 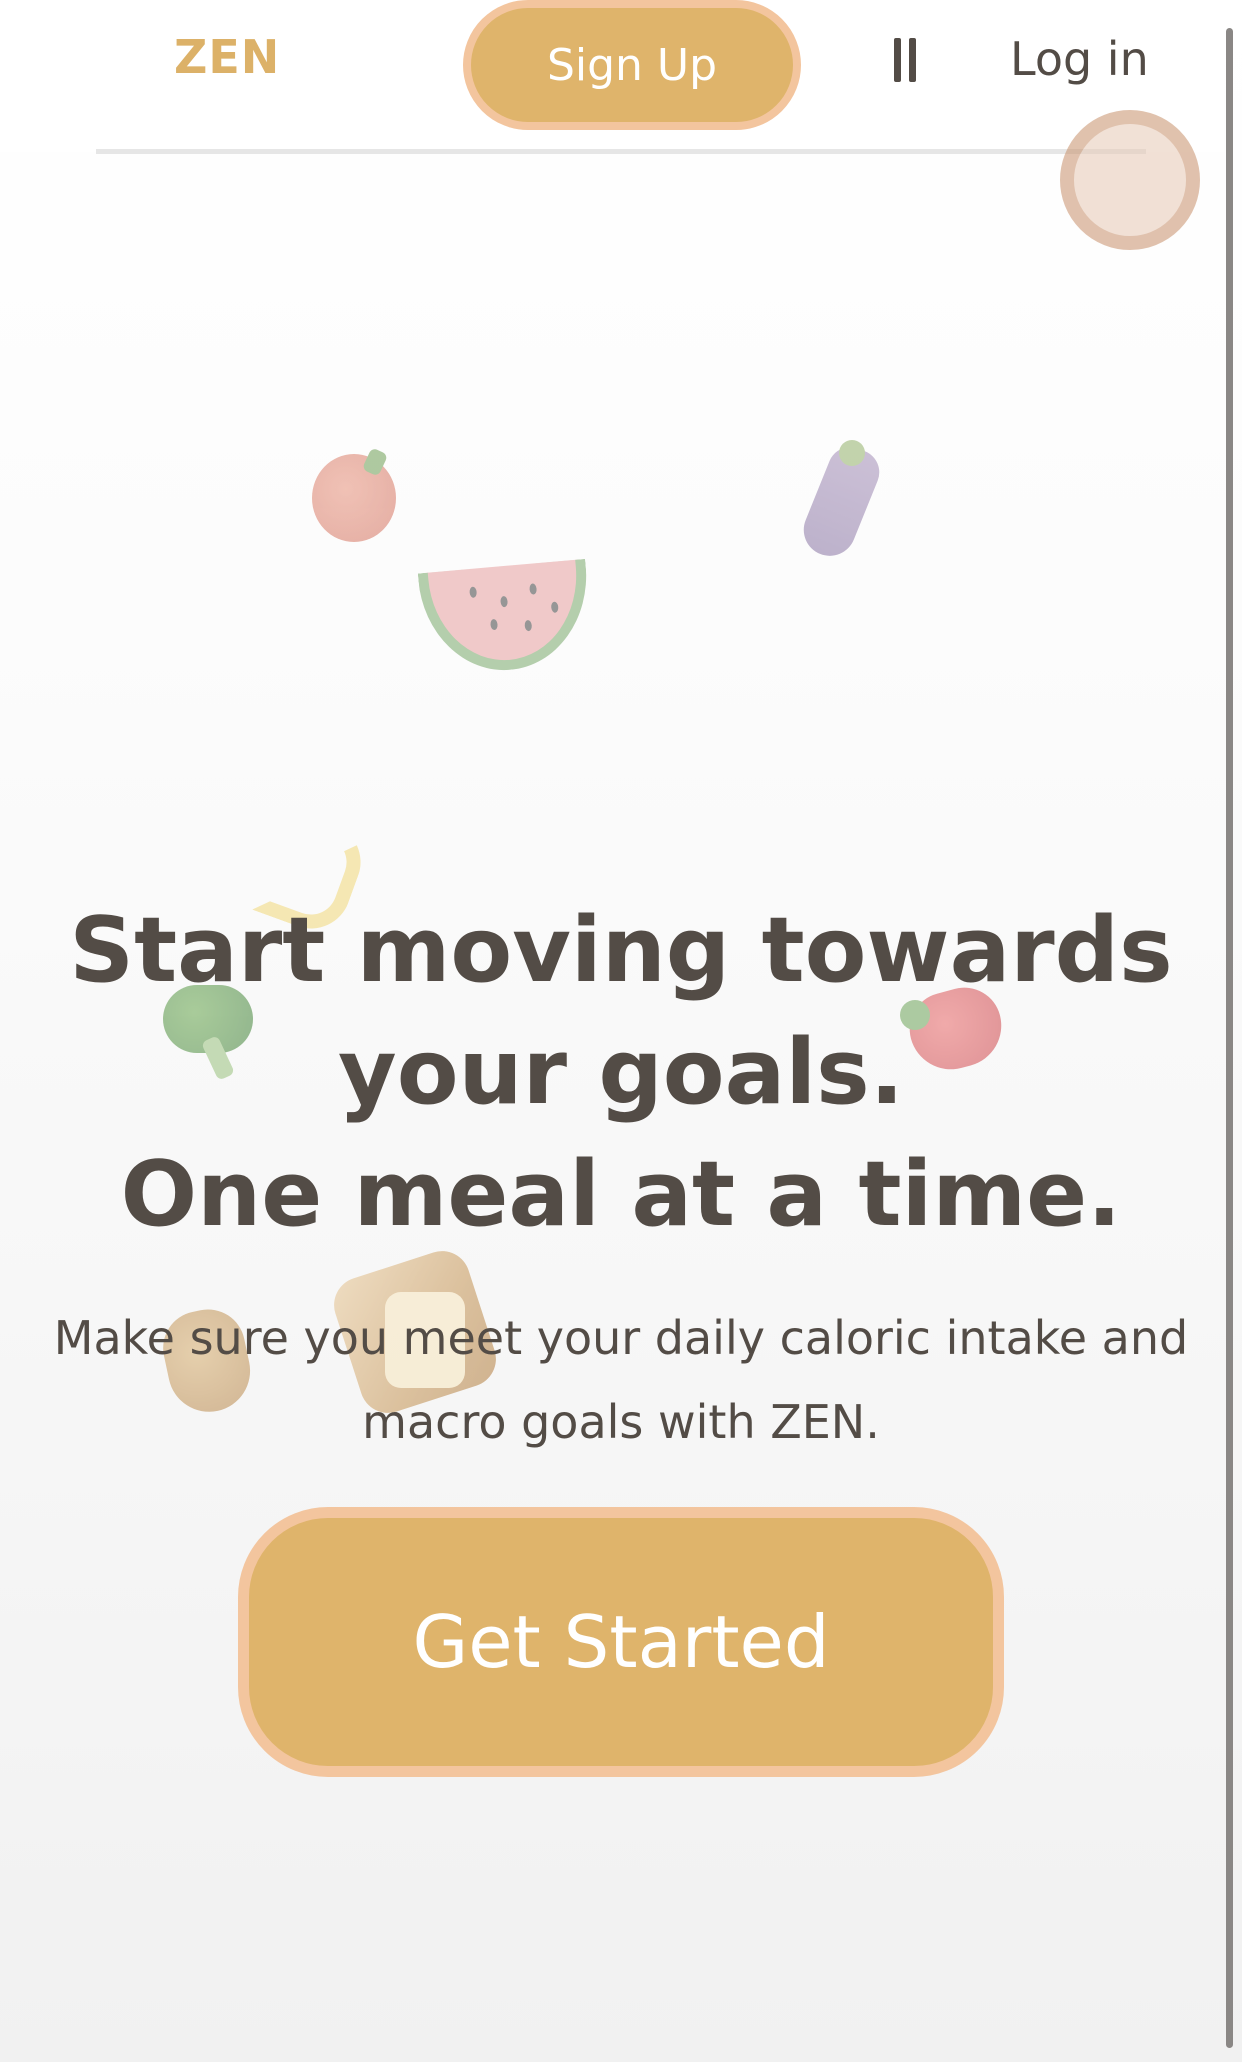 What do you see at coordinates (1229, 1038) in the screenshot?
I see `scrollbar` at bounding box center [1229, 1038].